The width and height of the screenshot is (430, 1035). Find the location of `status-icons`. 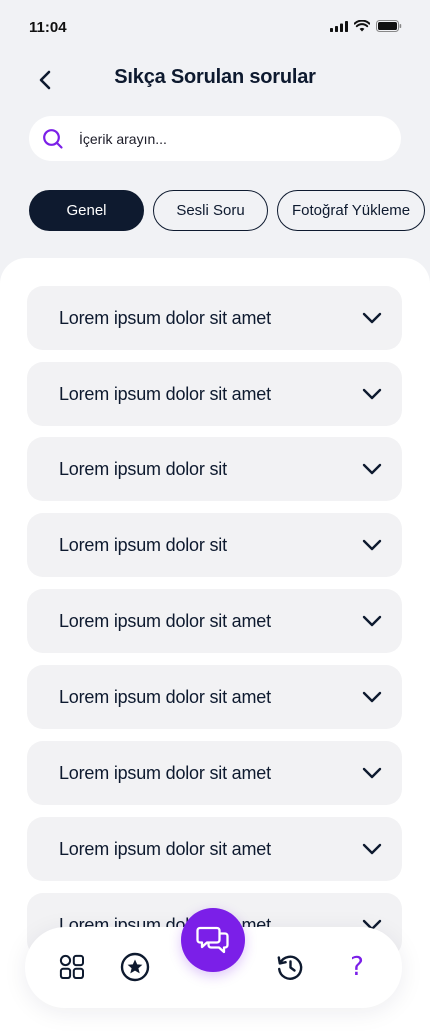

status-icons is located at coordinates (366, 26).